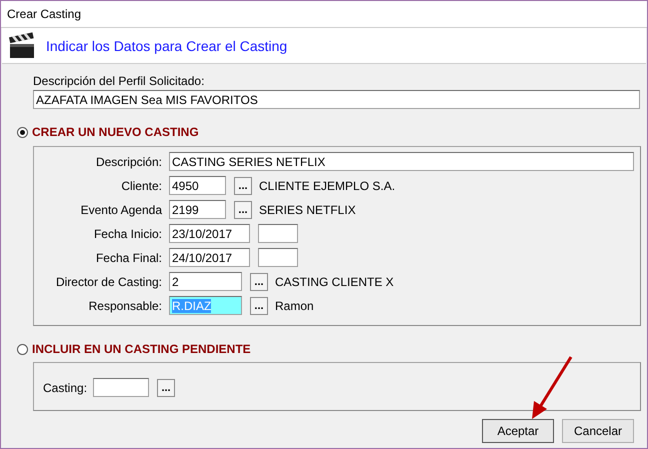  Describe the element at coordinates (141, 185) in the screenshot. I see `field-label: Cliente:` at that location.